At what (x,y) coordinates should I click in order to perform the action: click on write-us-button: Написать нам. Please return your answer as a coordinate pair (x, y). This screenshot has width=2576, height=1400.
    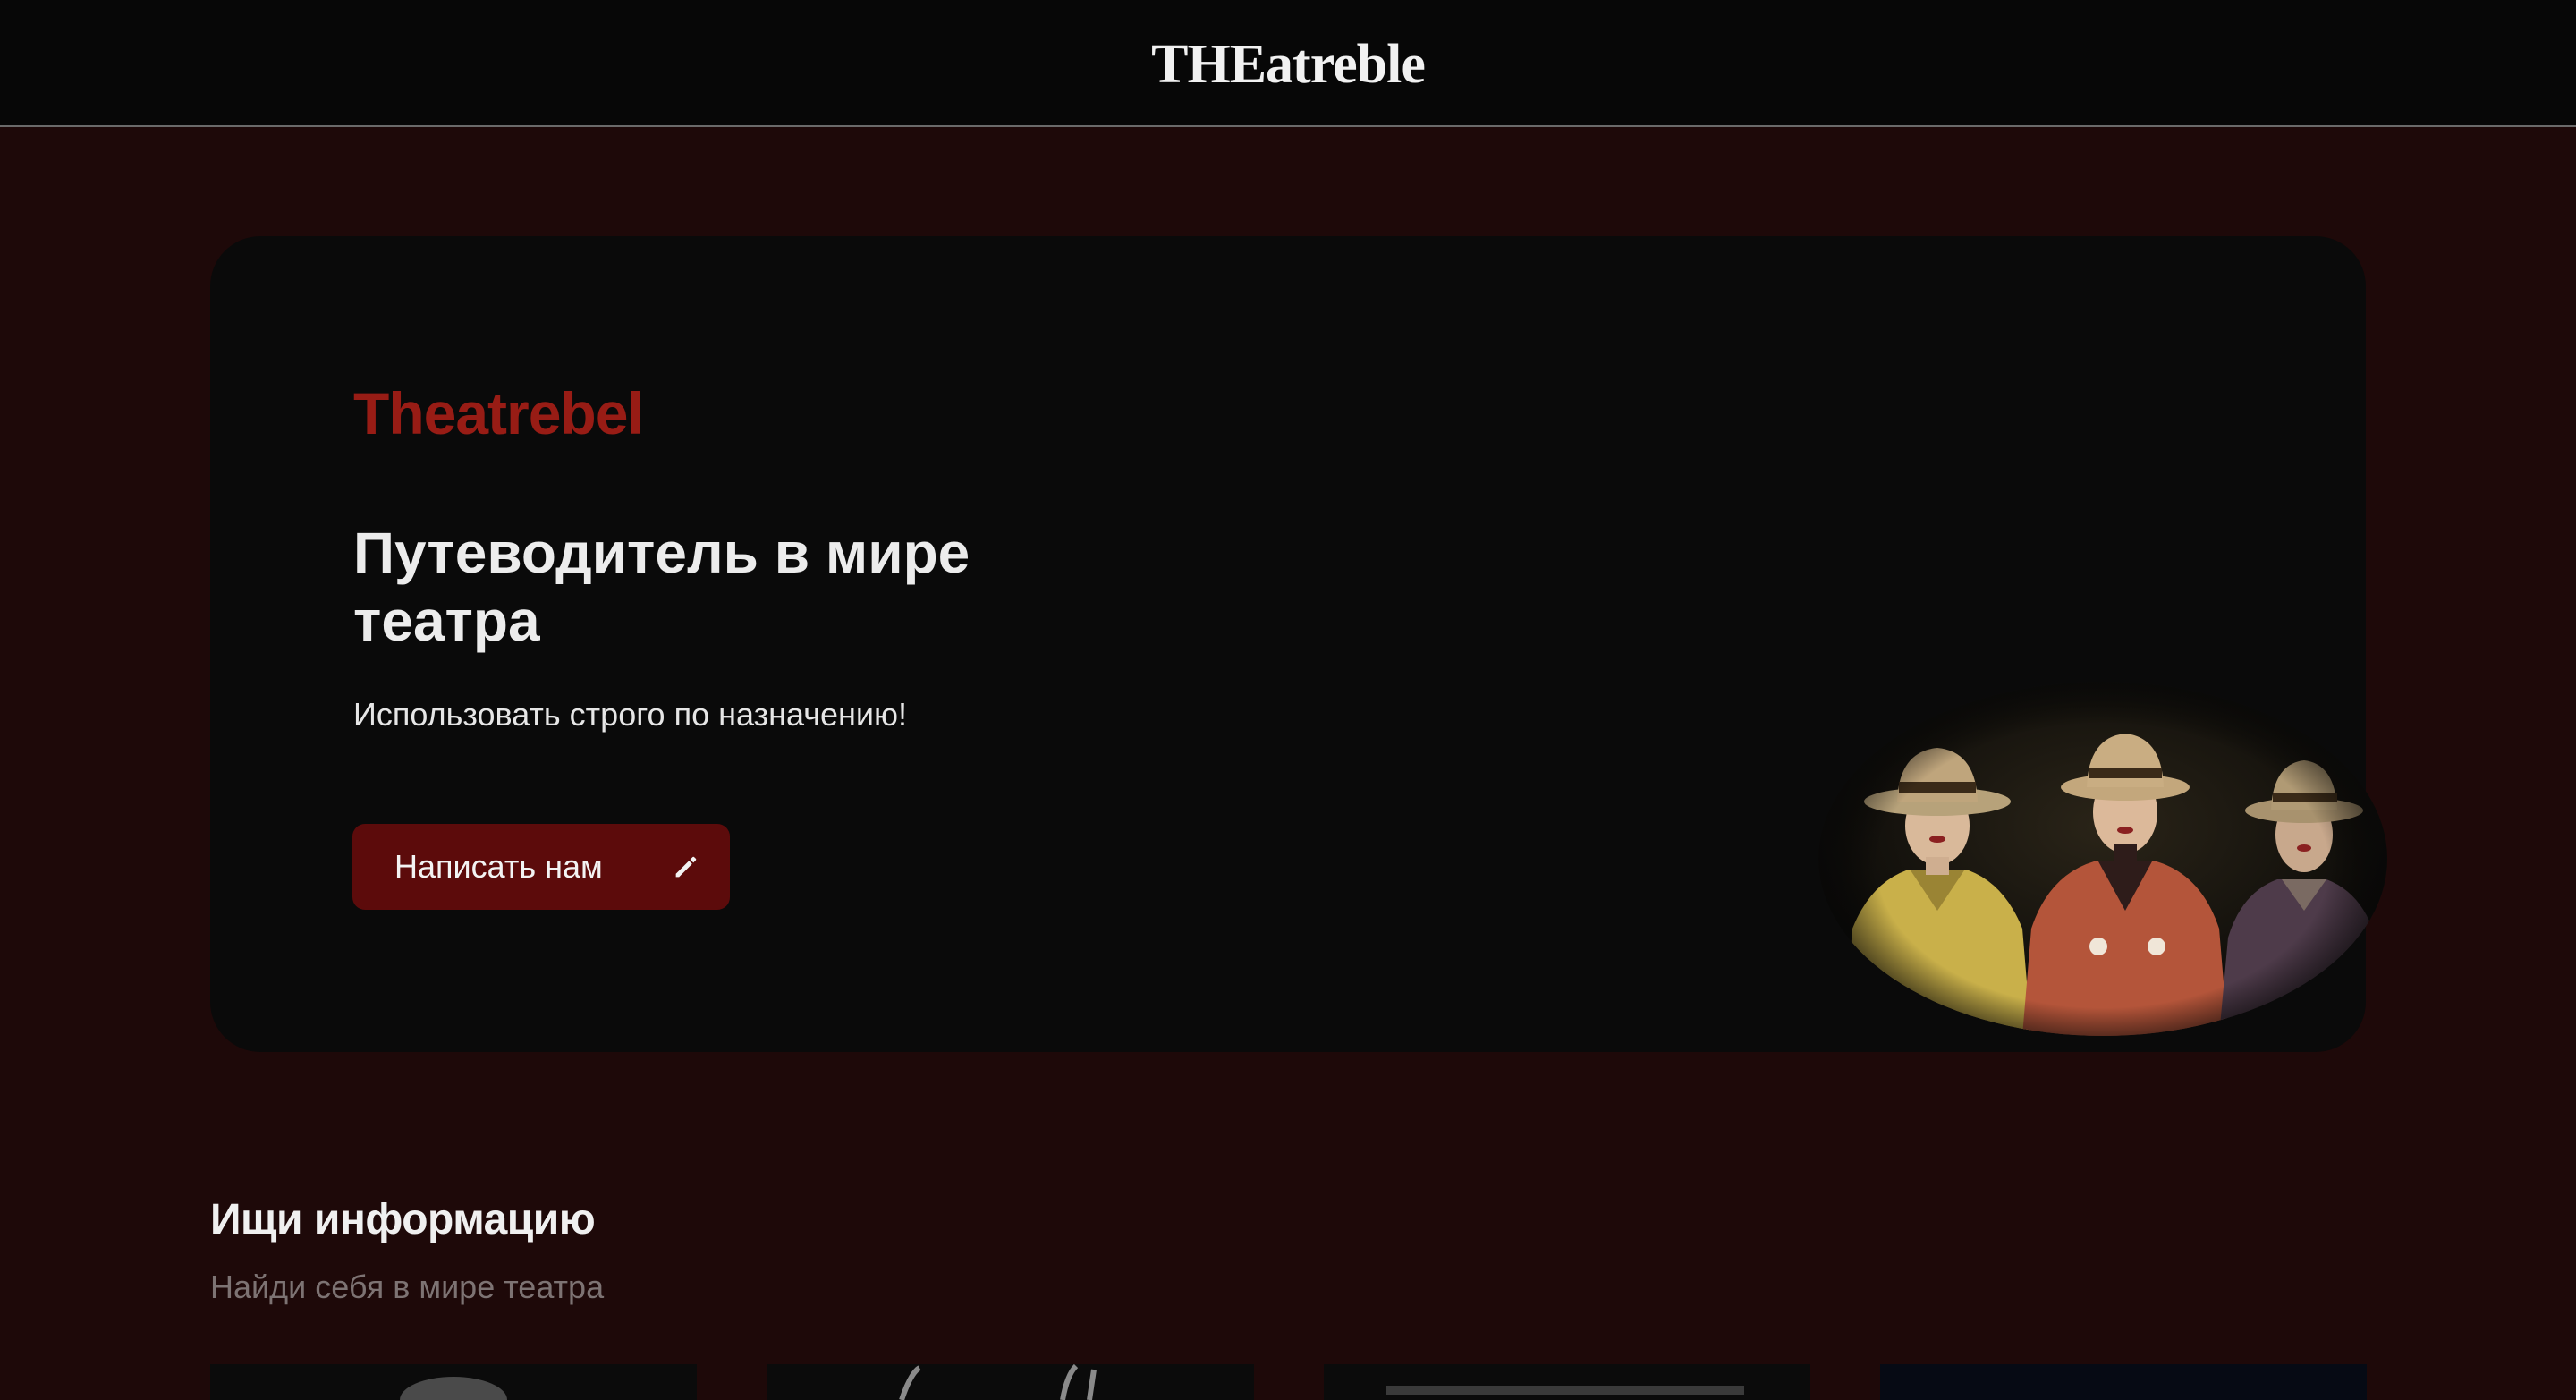
    Looking at the image, I should click on (541, 867).